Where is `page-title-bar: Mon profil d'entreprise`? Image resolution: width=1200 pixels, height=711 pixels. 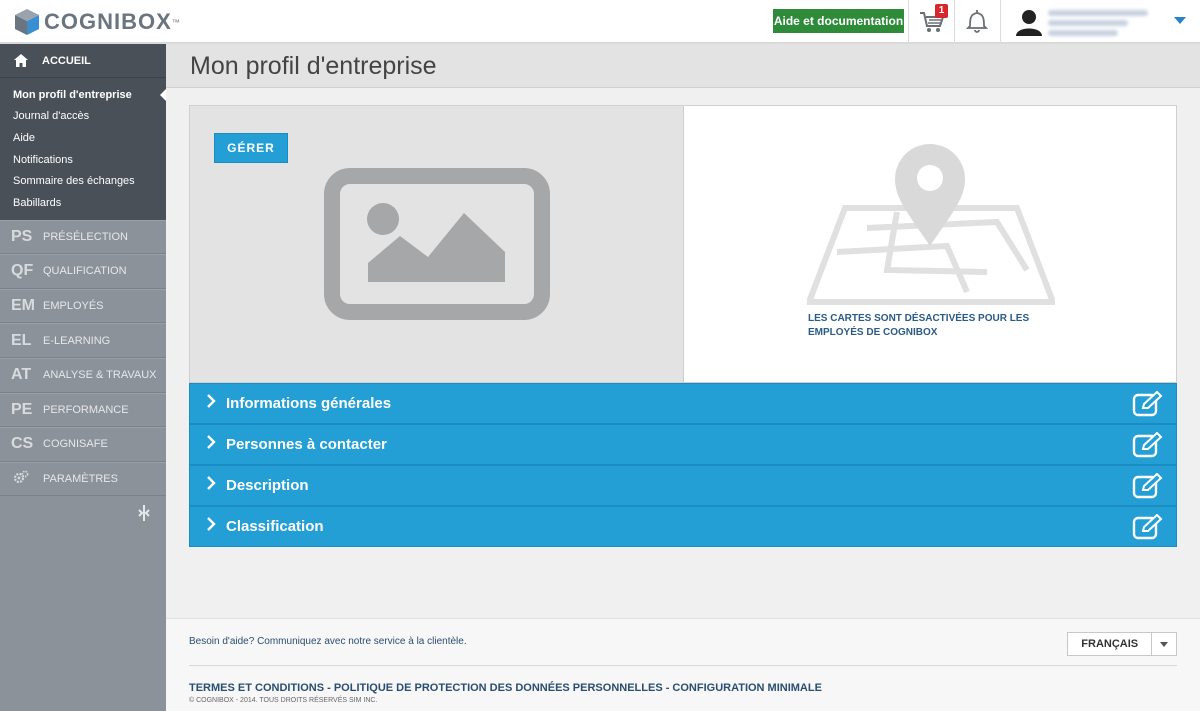
page-title-bar: Mon profil d'entreprise is located at coordinates (683, 66).